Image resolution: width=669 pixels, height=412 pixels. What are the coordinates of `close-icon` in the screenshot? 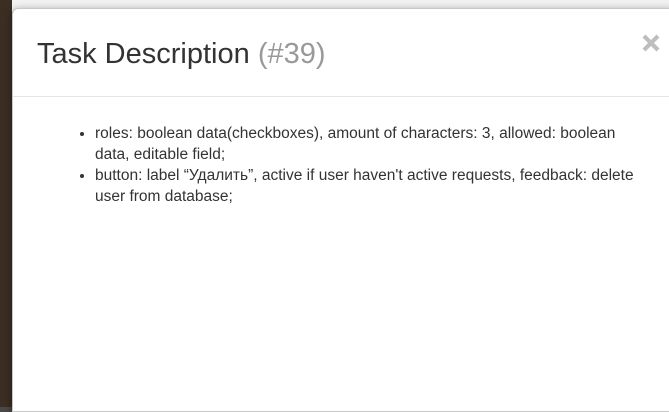 It's located at (651, 43).